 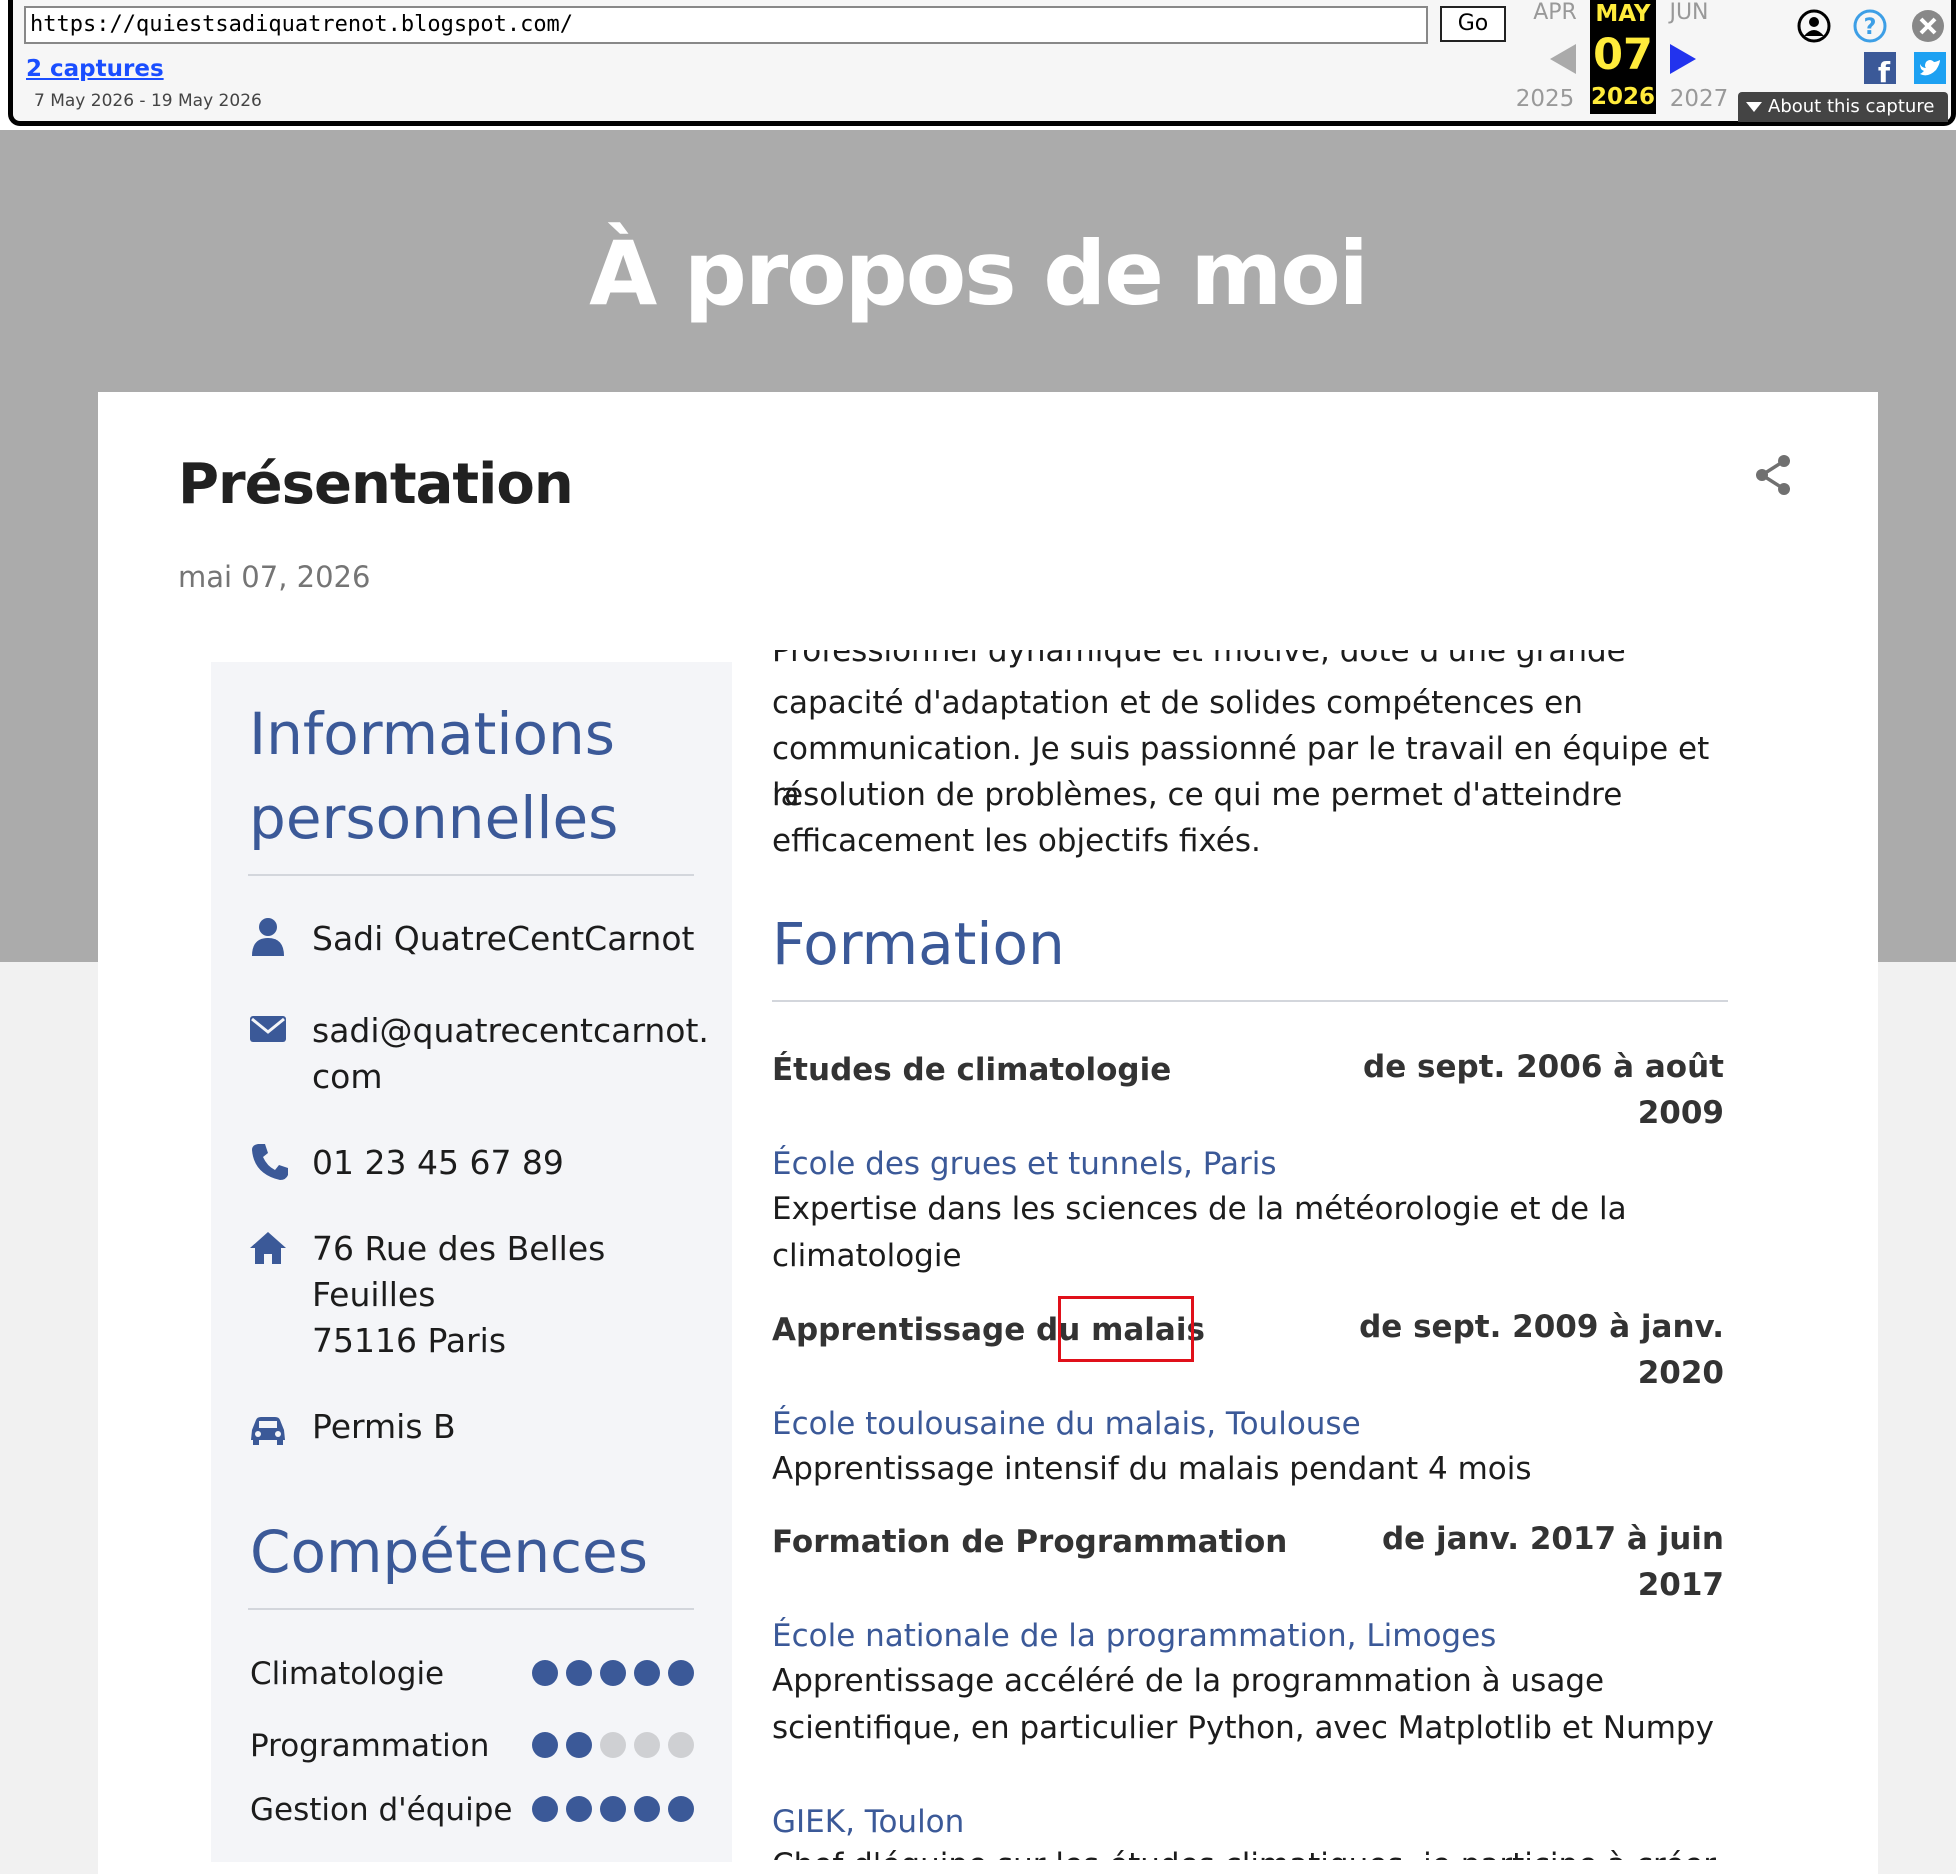 What do you see at coordinates (1884, 70) in the screenshot?
I see `svg-text: f` at bounding box center [1884, 70].